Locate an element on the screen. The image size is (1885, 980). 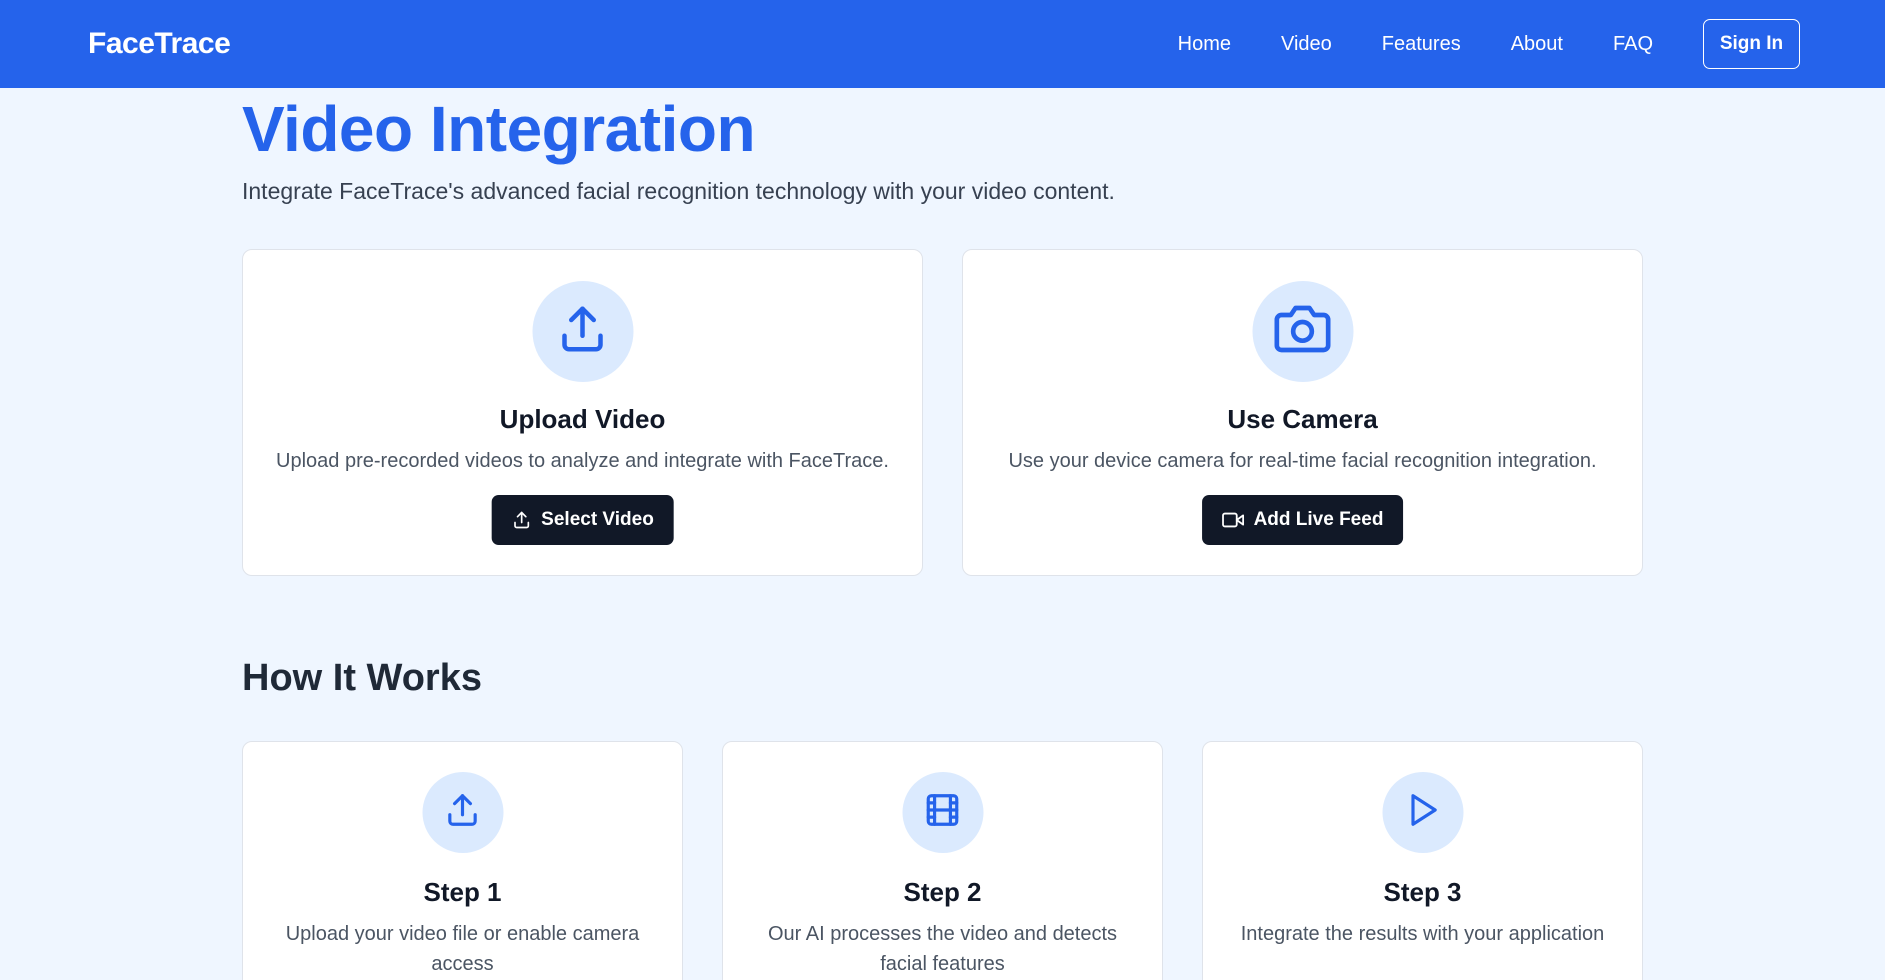
nav-link-features: Features is located at coordinates (1421, 44).